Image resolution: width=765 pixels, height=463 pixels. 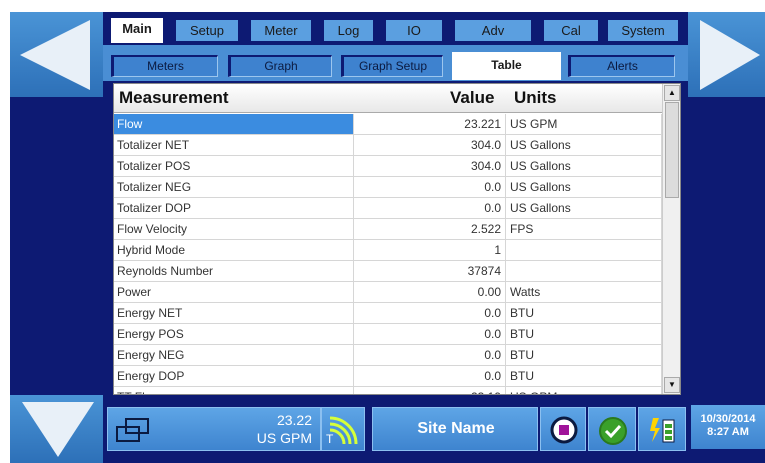 I want to click on table-row: Power 0.00 Watts, so click(x=388, y=292).